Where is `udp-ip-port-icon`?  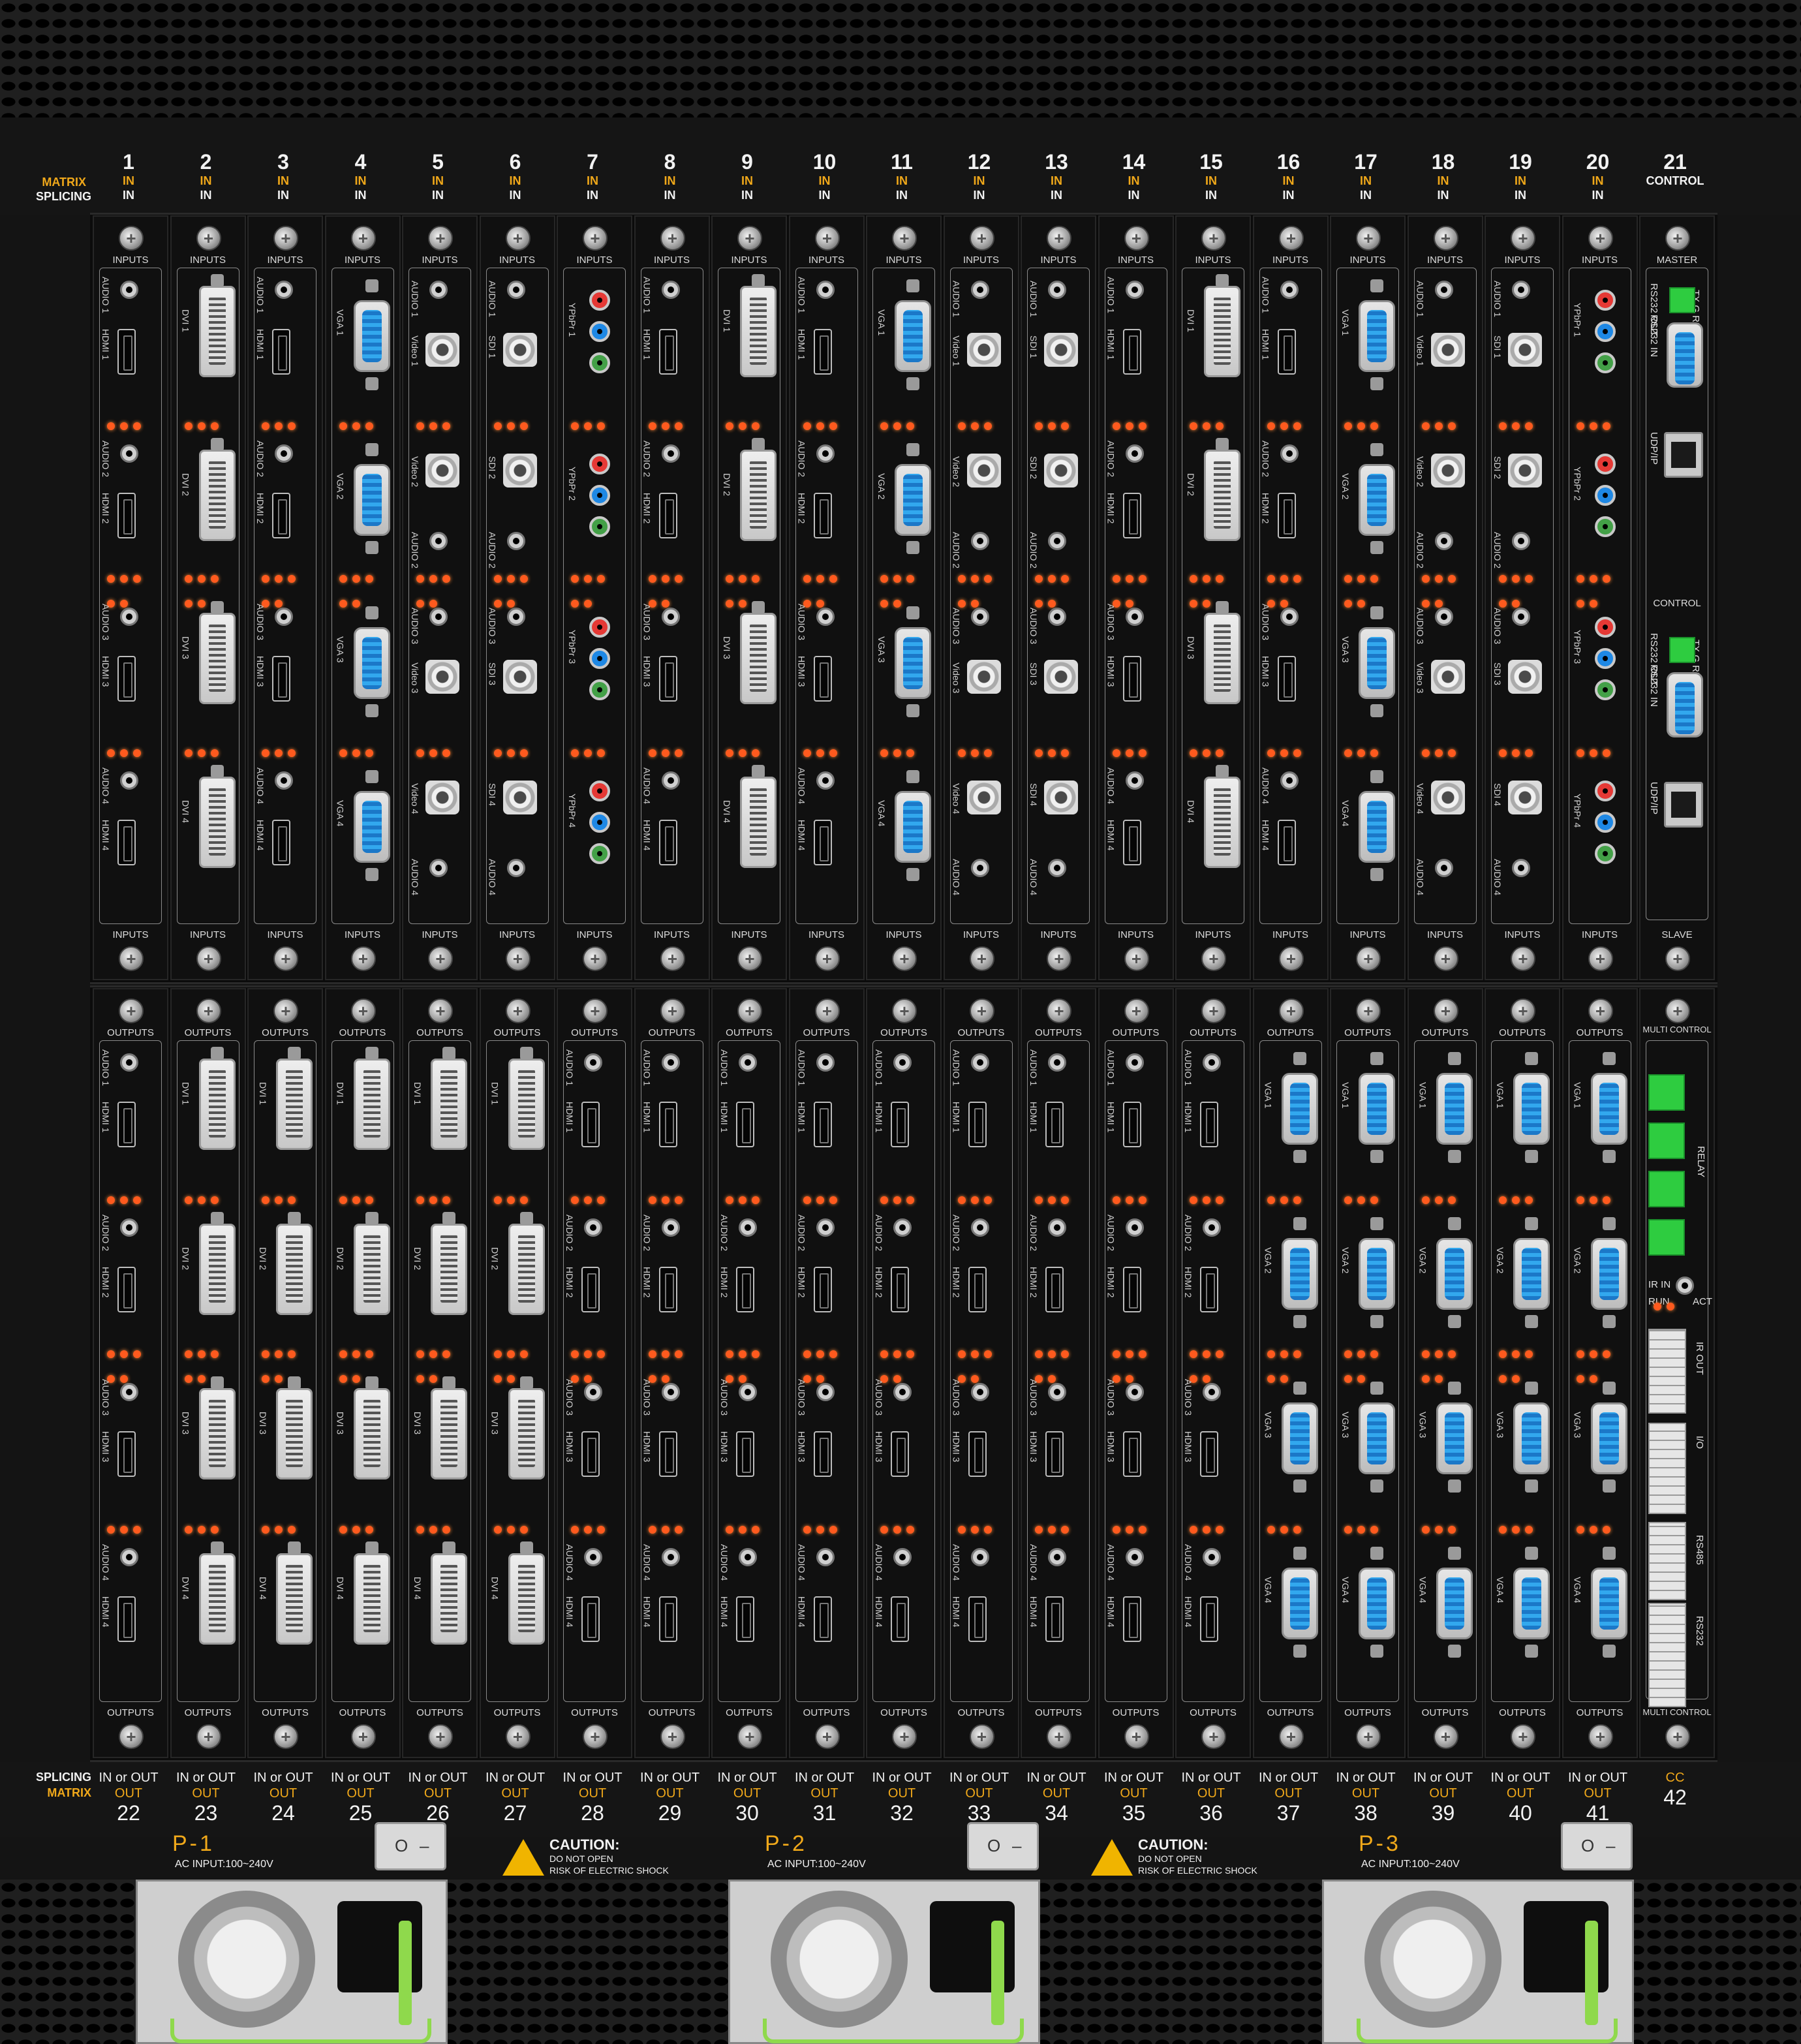
udp-ip-port-icon is located at coordinates (1683, 455).